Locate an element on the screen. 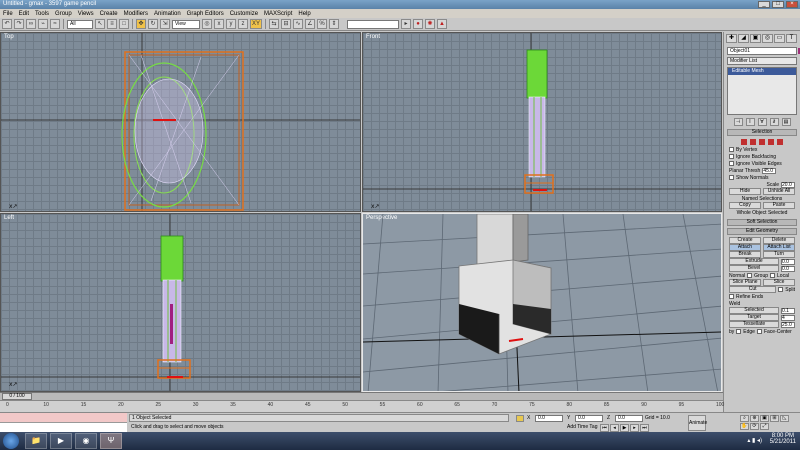 The width and height of the screenshot is (800, 450). copy-button: Copy is located at coordinates (745, 205).